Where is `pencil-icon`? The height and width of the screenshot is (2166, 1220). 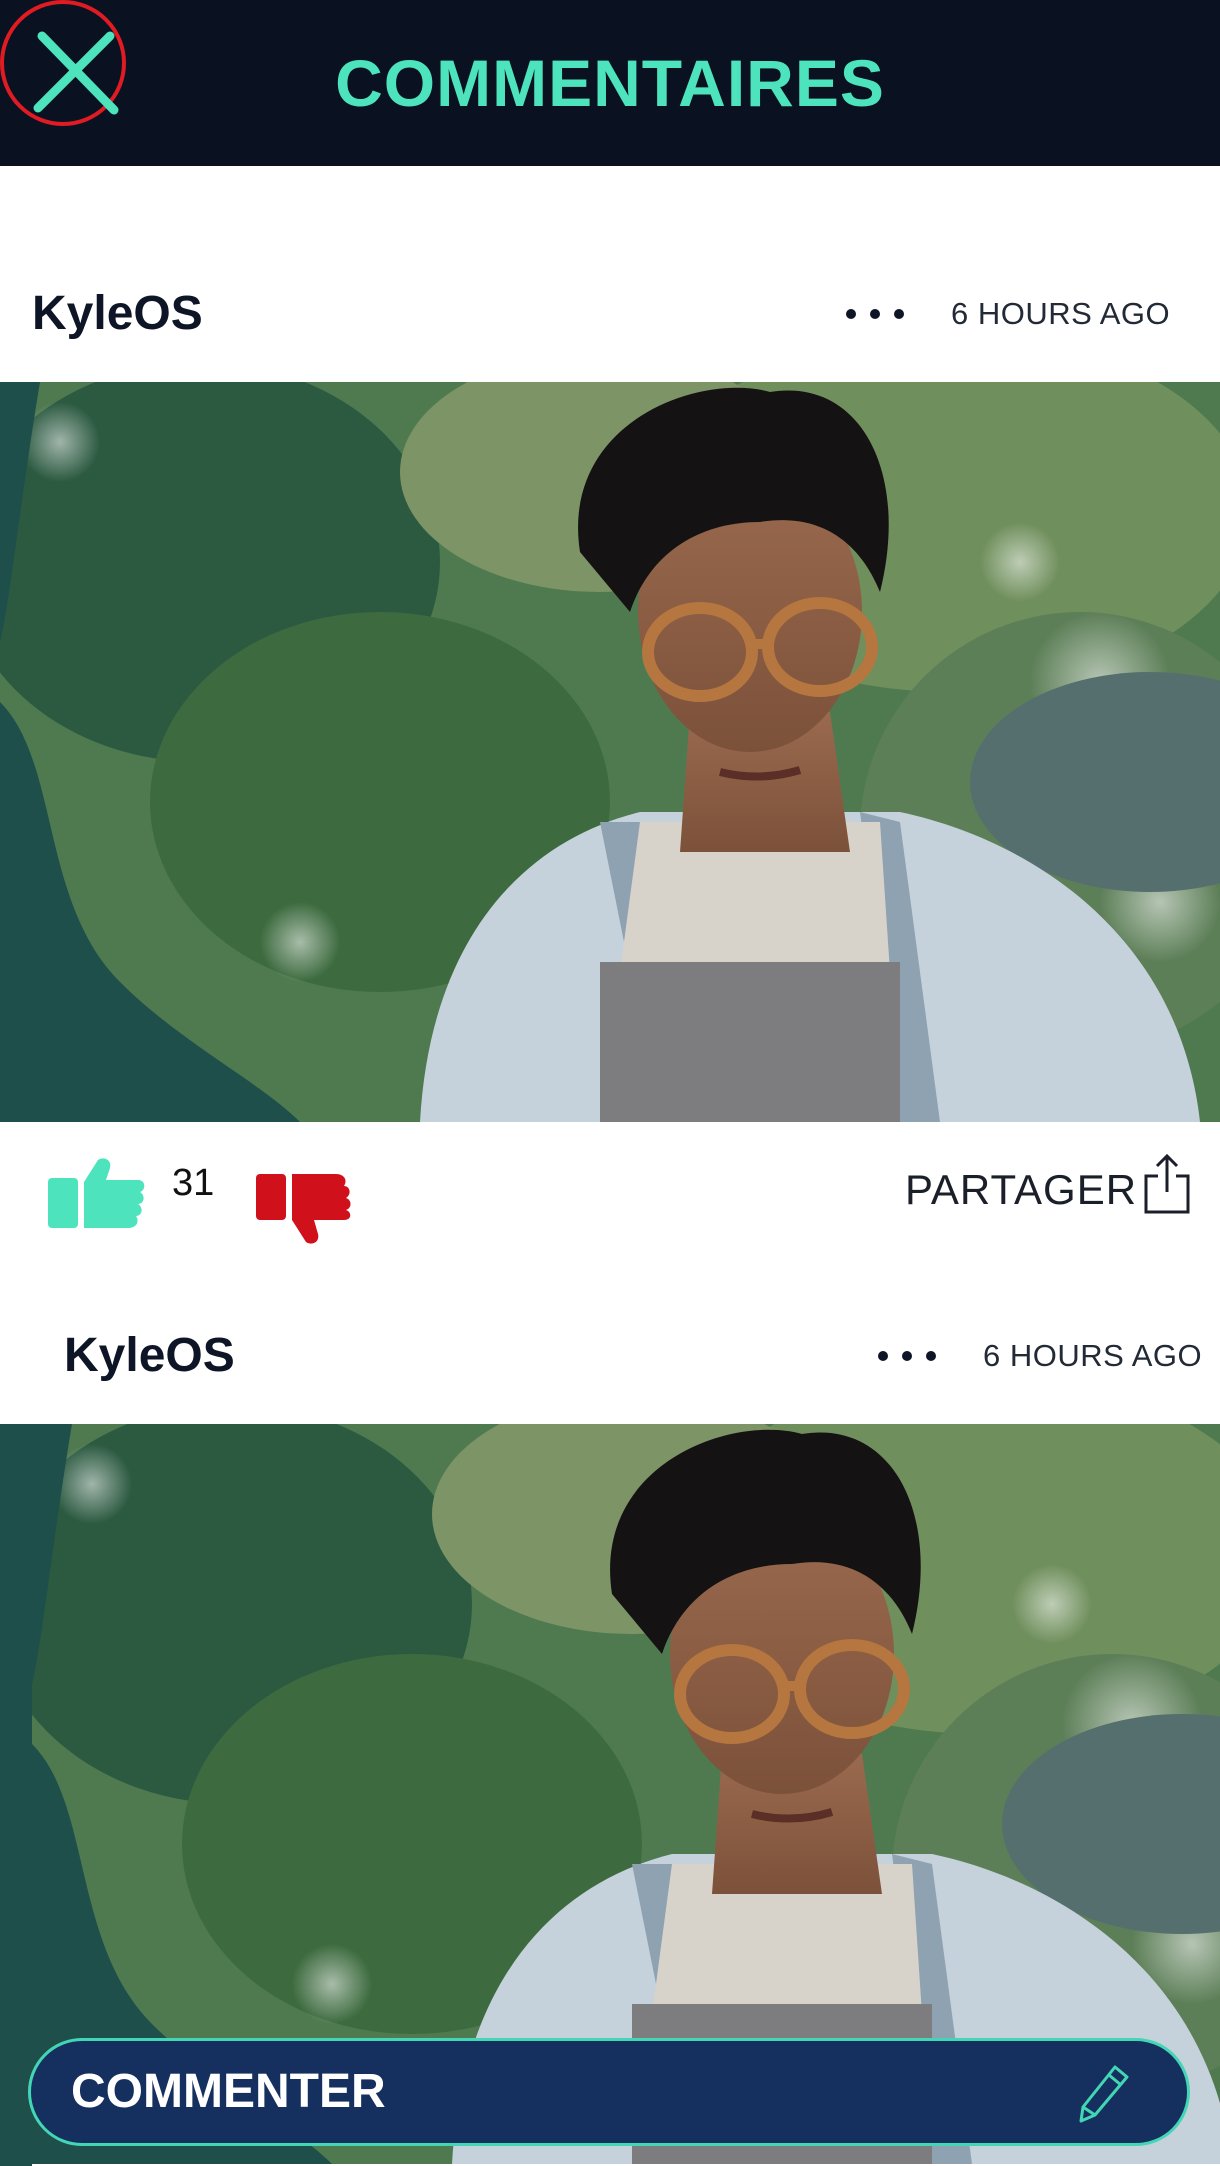
pencil-icon is located at coordinates (1104, 2094).